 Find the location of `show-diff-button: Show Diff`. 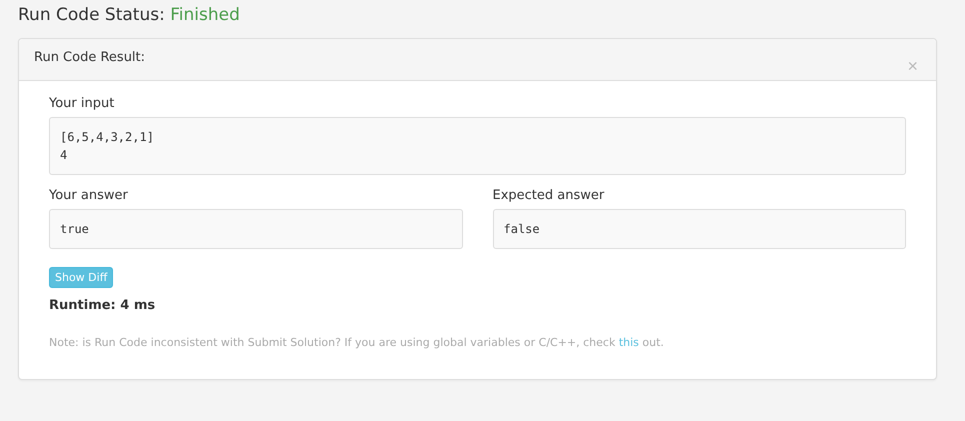

show-diff-button: Show Diff is located at coordinates (81, 277).